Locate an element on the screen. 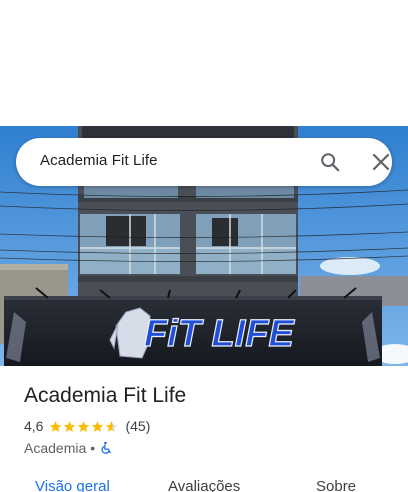  search-button is located at coordinates (330, 162).